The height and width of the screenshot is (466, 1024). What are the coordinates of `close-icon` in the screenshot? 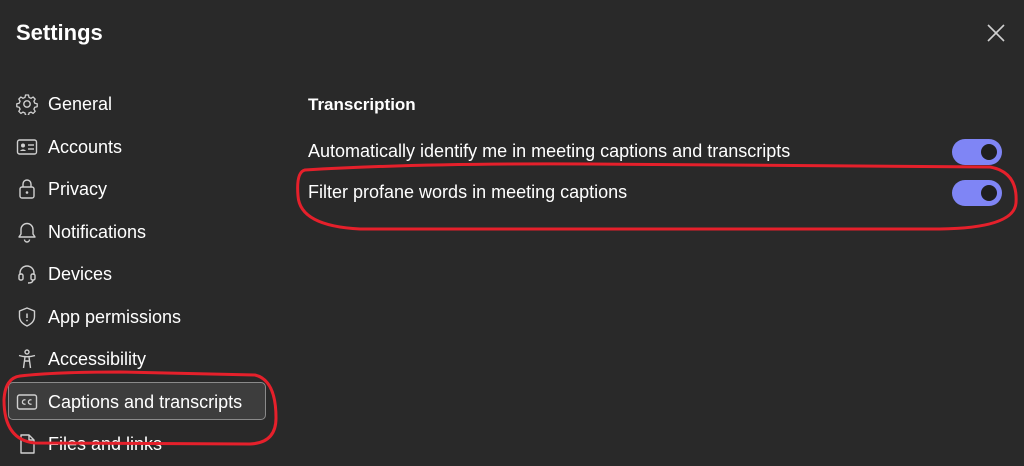 It's located at (996, 33).